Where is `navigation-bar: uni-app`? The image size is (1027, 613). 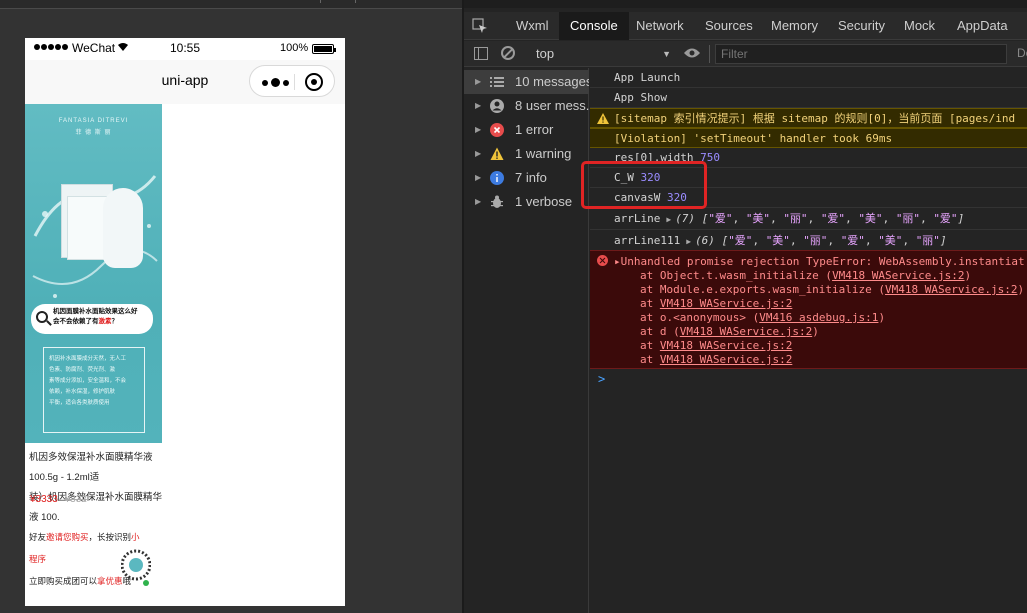 navigation-bar: uni-app is located at coordinates (185, 82).